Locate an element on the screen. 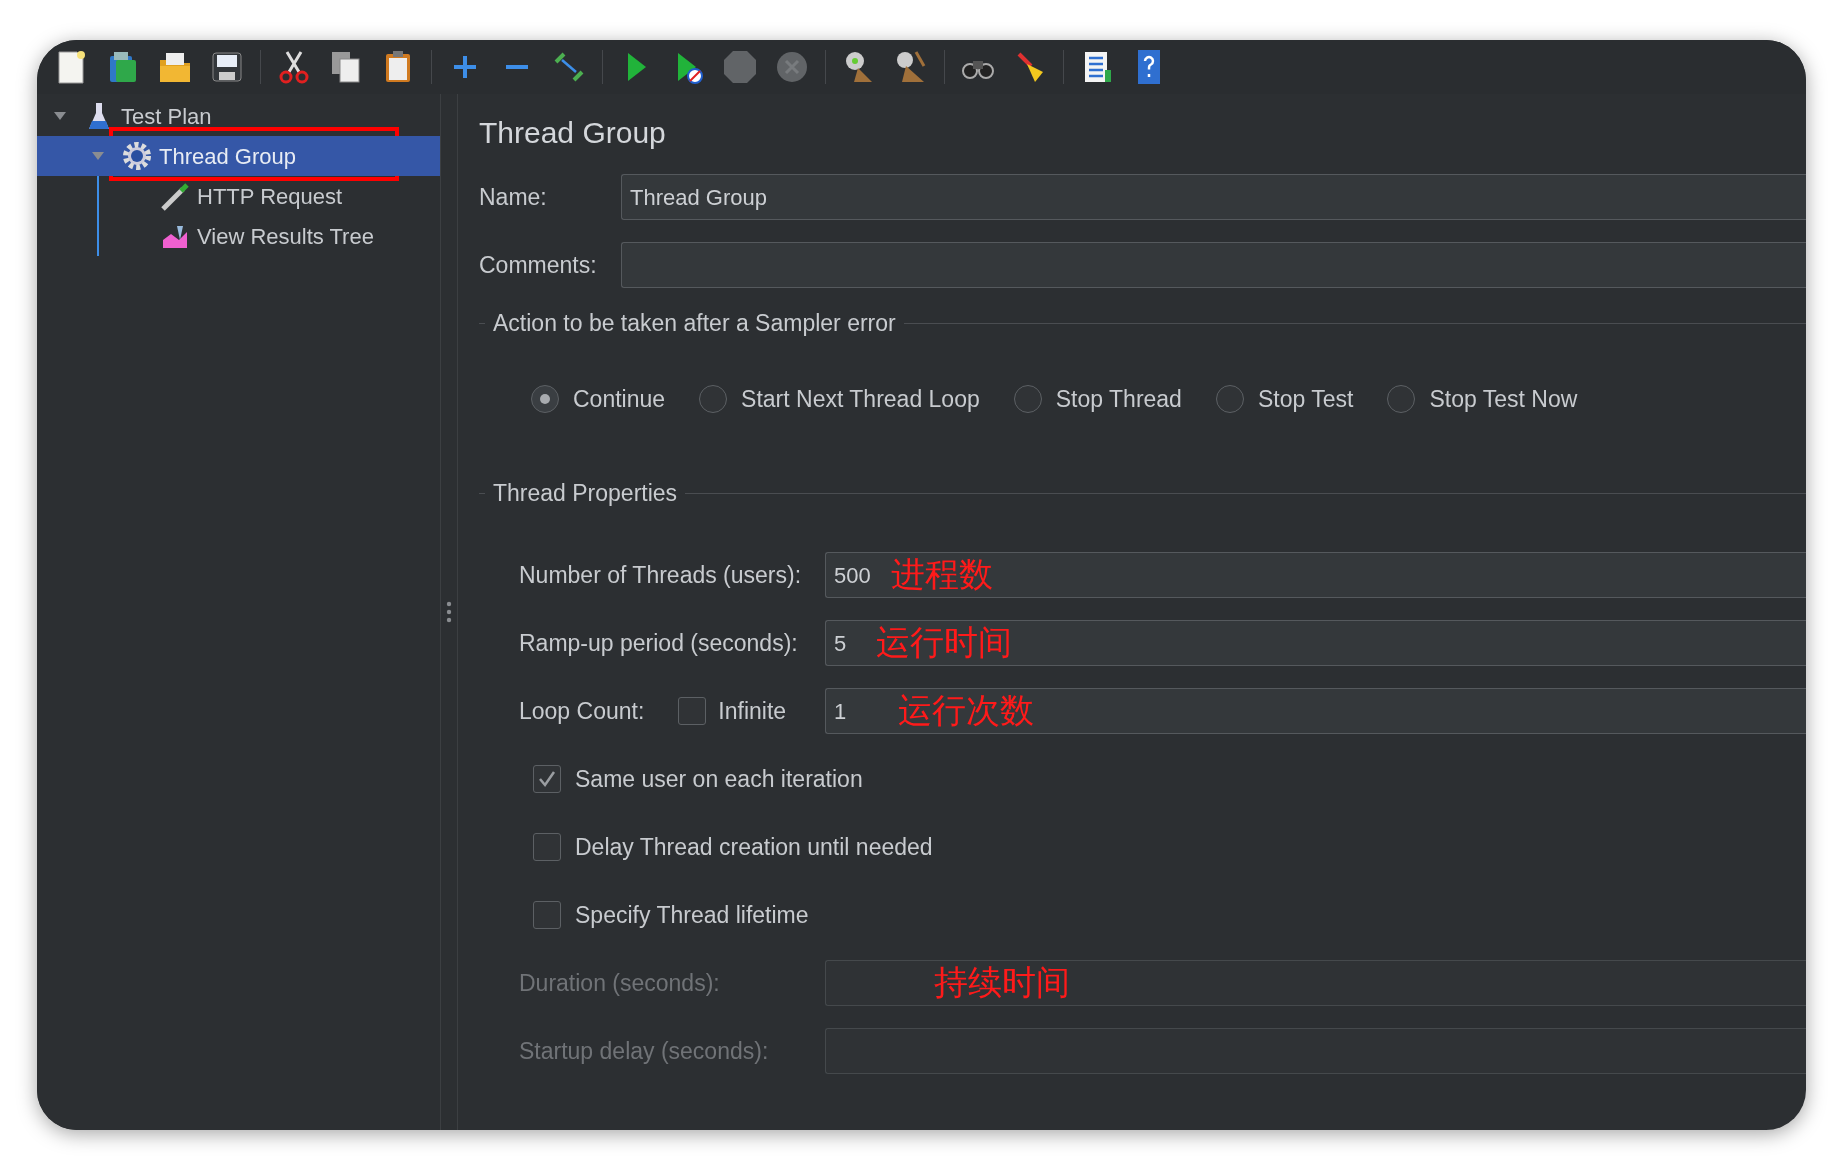 The height and width of the screenshot is (1166, 1842). section-legend: Action to be taken after a Sampler error is located at coordinates (694, 323).